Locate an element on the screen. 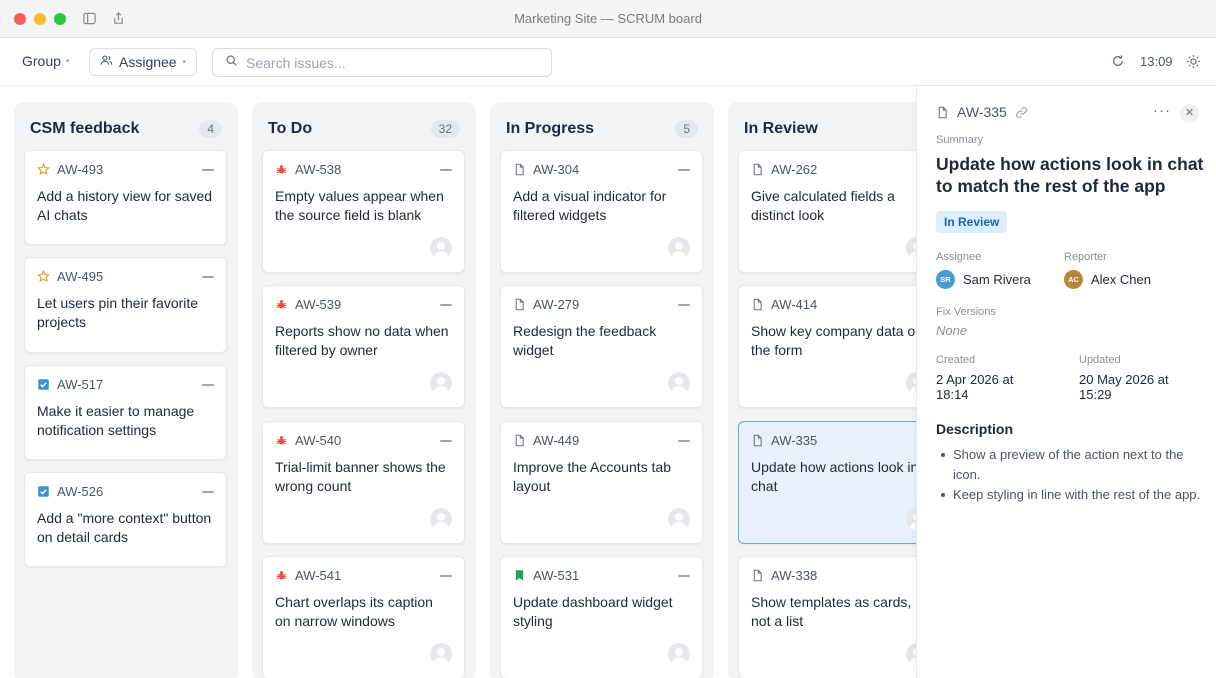 The height and width of the screenshot is (678, 1216). issue-title: Show key company data on the form is located at coordinates (837, 340).